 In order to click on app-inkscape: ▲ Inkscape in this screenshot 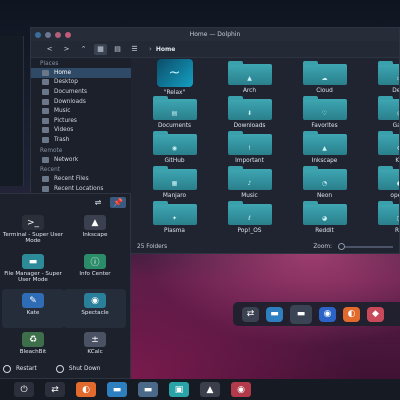, I will do `click(95, 230)`.